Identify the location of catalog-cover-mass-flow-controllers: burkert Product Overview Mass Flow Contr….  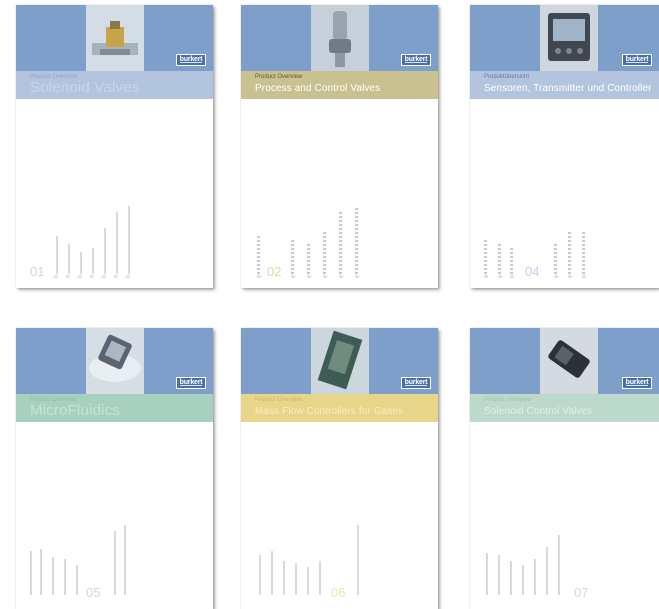
(339, 468).